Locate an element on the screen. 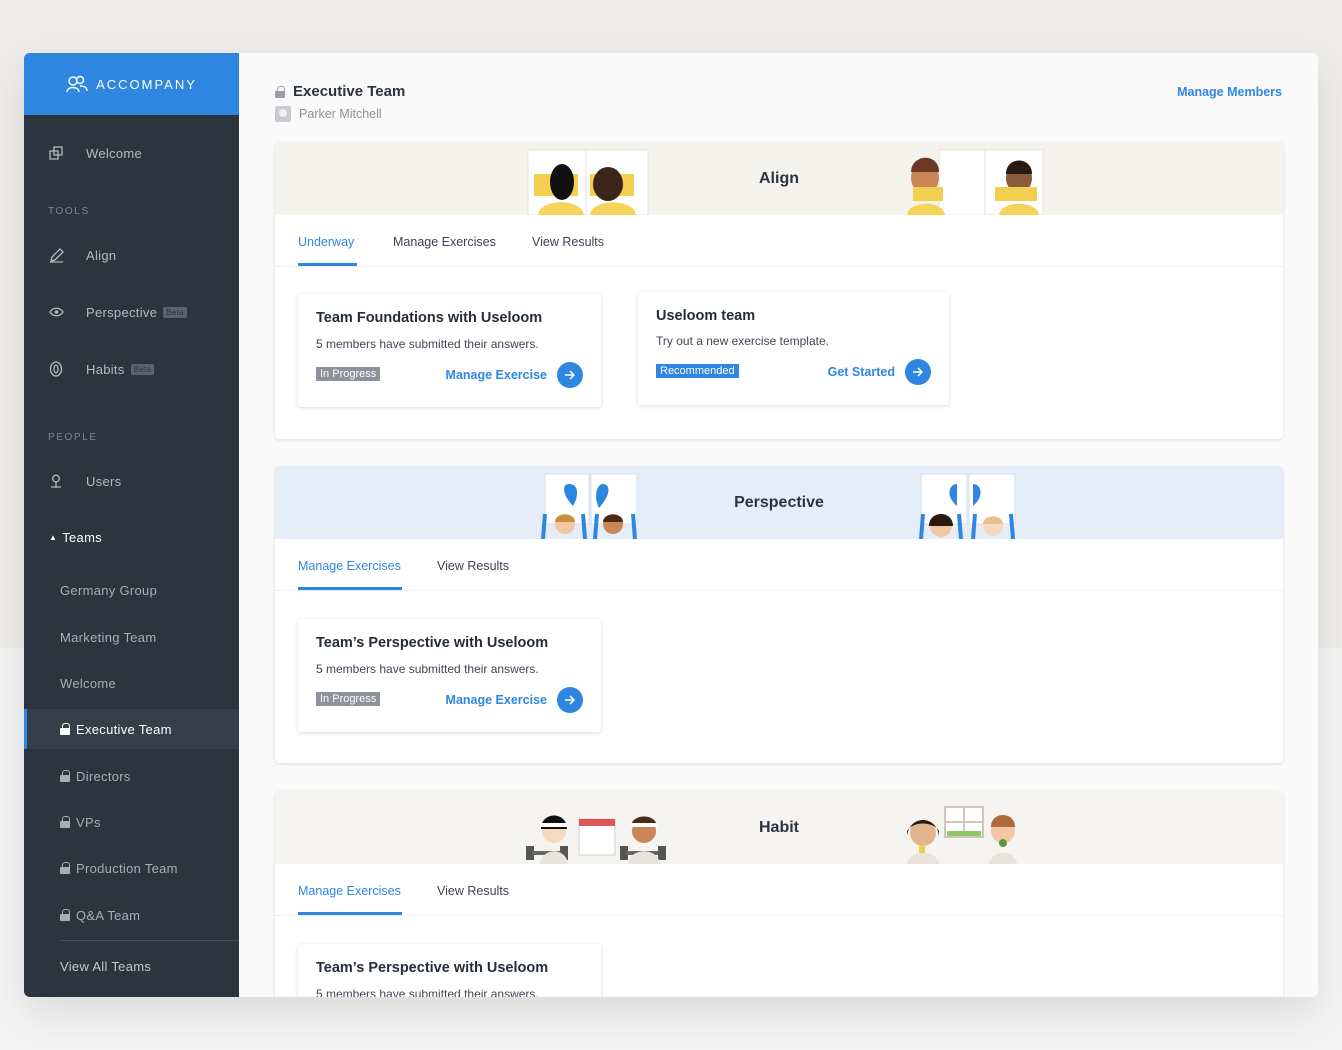 This screenshot has height=1050, width=1342. perspective-illustration-left is located at coordinates (589, 506).